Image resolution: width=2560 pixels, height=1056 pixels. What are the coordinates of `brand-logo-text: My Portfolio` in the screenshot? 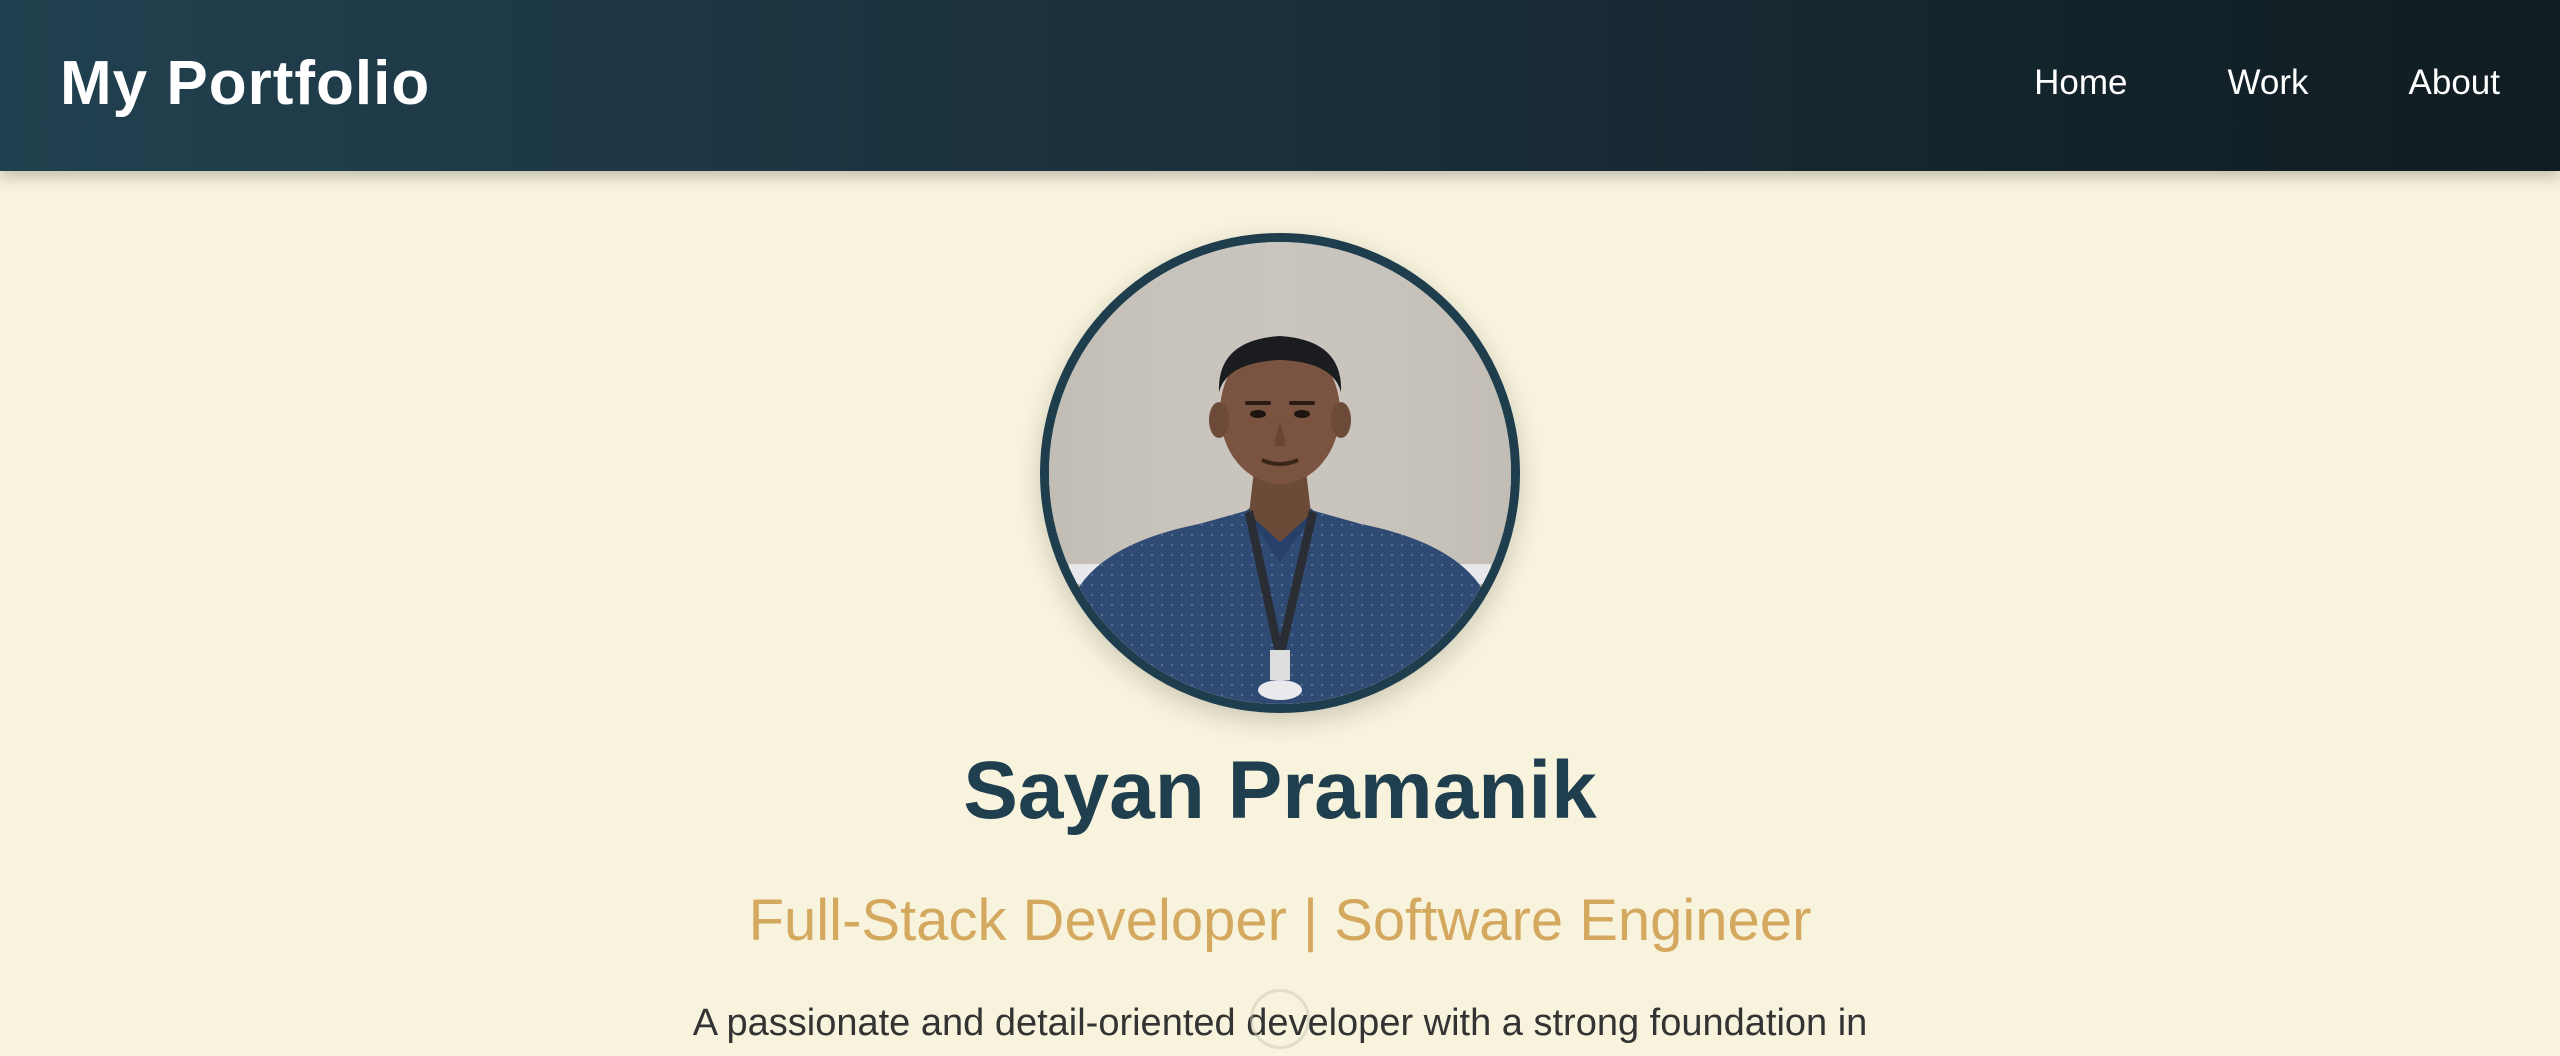 It's located at (245, 83).